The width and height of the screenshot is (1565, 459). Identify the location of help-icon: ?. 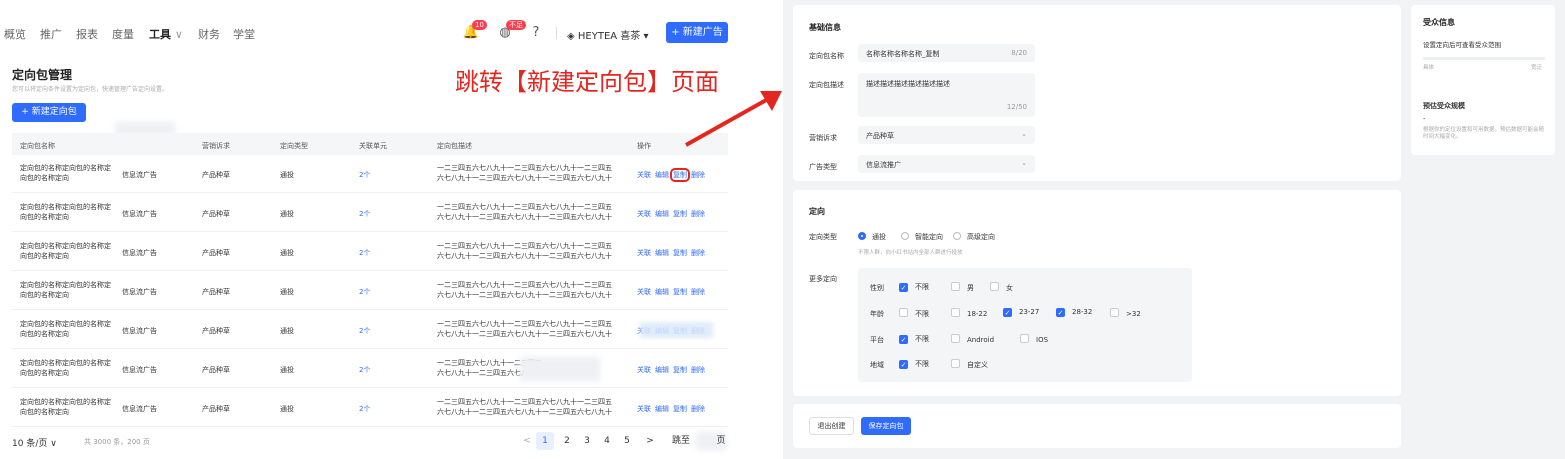
(536, 33).